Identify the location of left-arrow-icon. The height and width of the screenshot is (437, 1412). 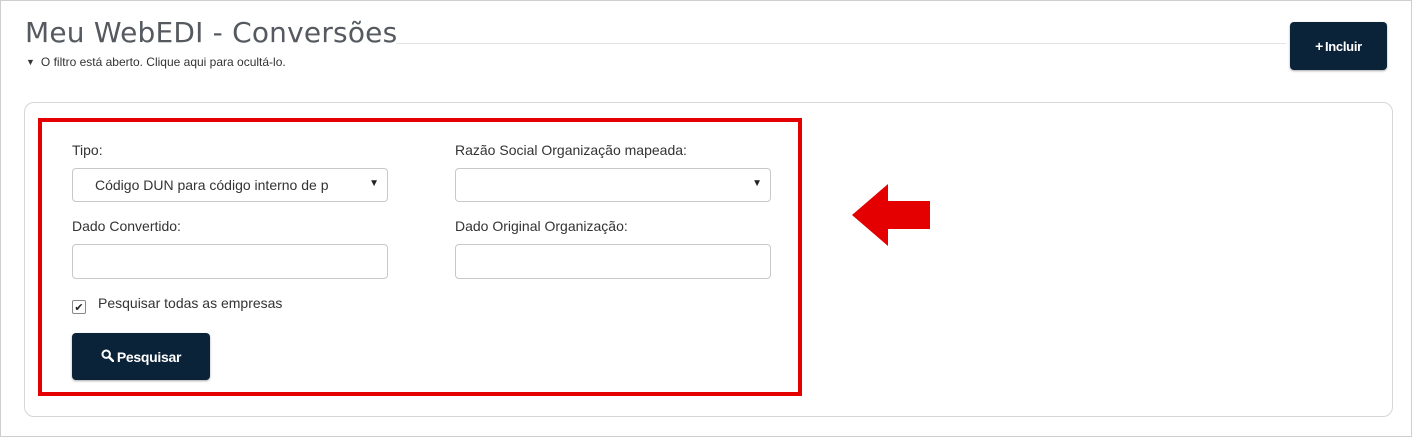
(891, 215).